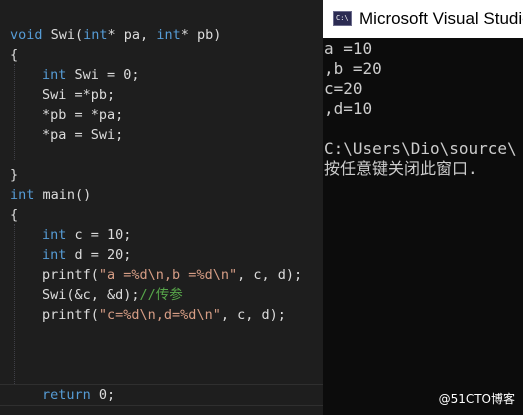  I want to click on code-line-9: {, so click(14, 215).